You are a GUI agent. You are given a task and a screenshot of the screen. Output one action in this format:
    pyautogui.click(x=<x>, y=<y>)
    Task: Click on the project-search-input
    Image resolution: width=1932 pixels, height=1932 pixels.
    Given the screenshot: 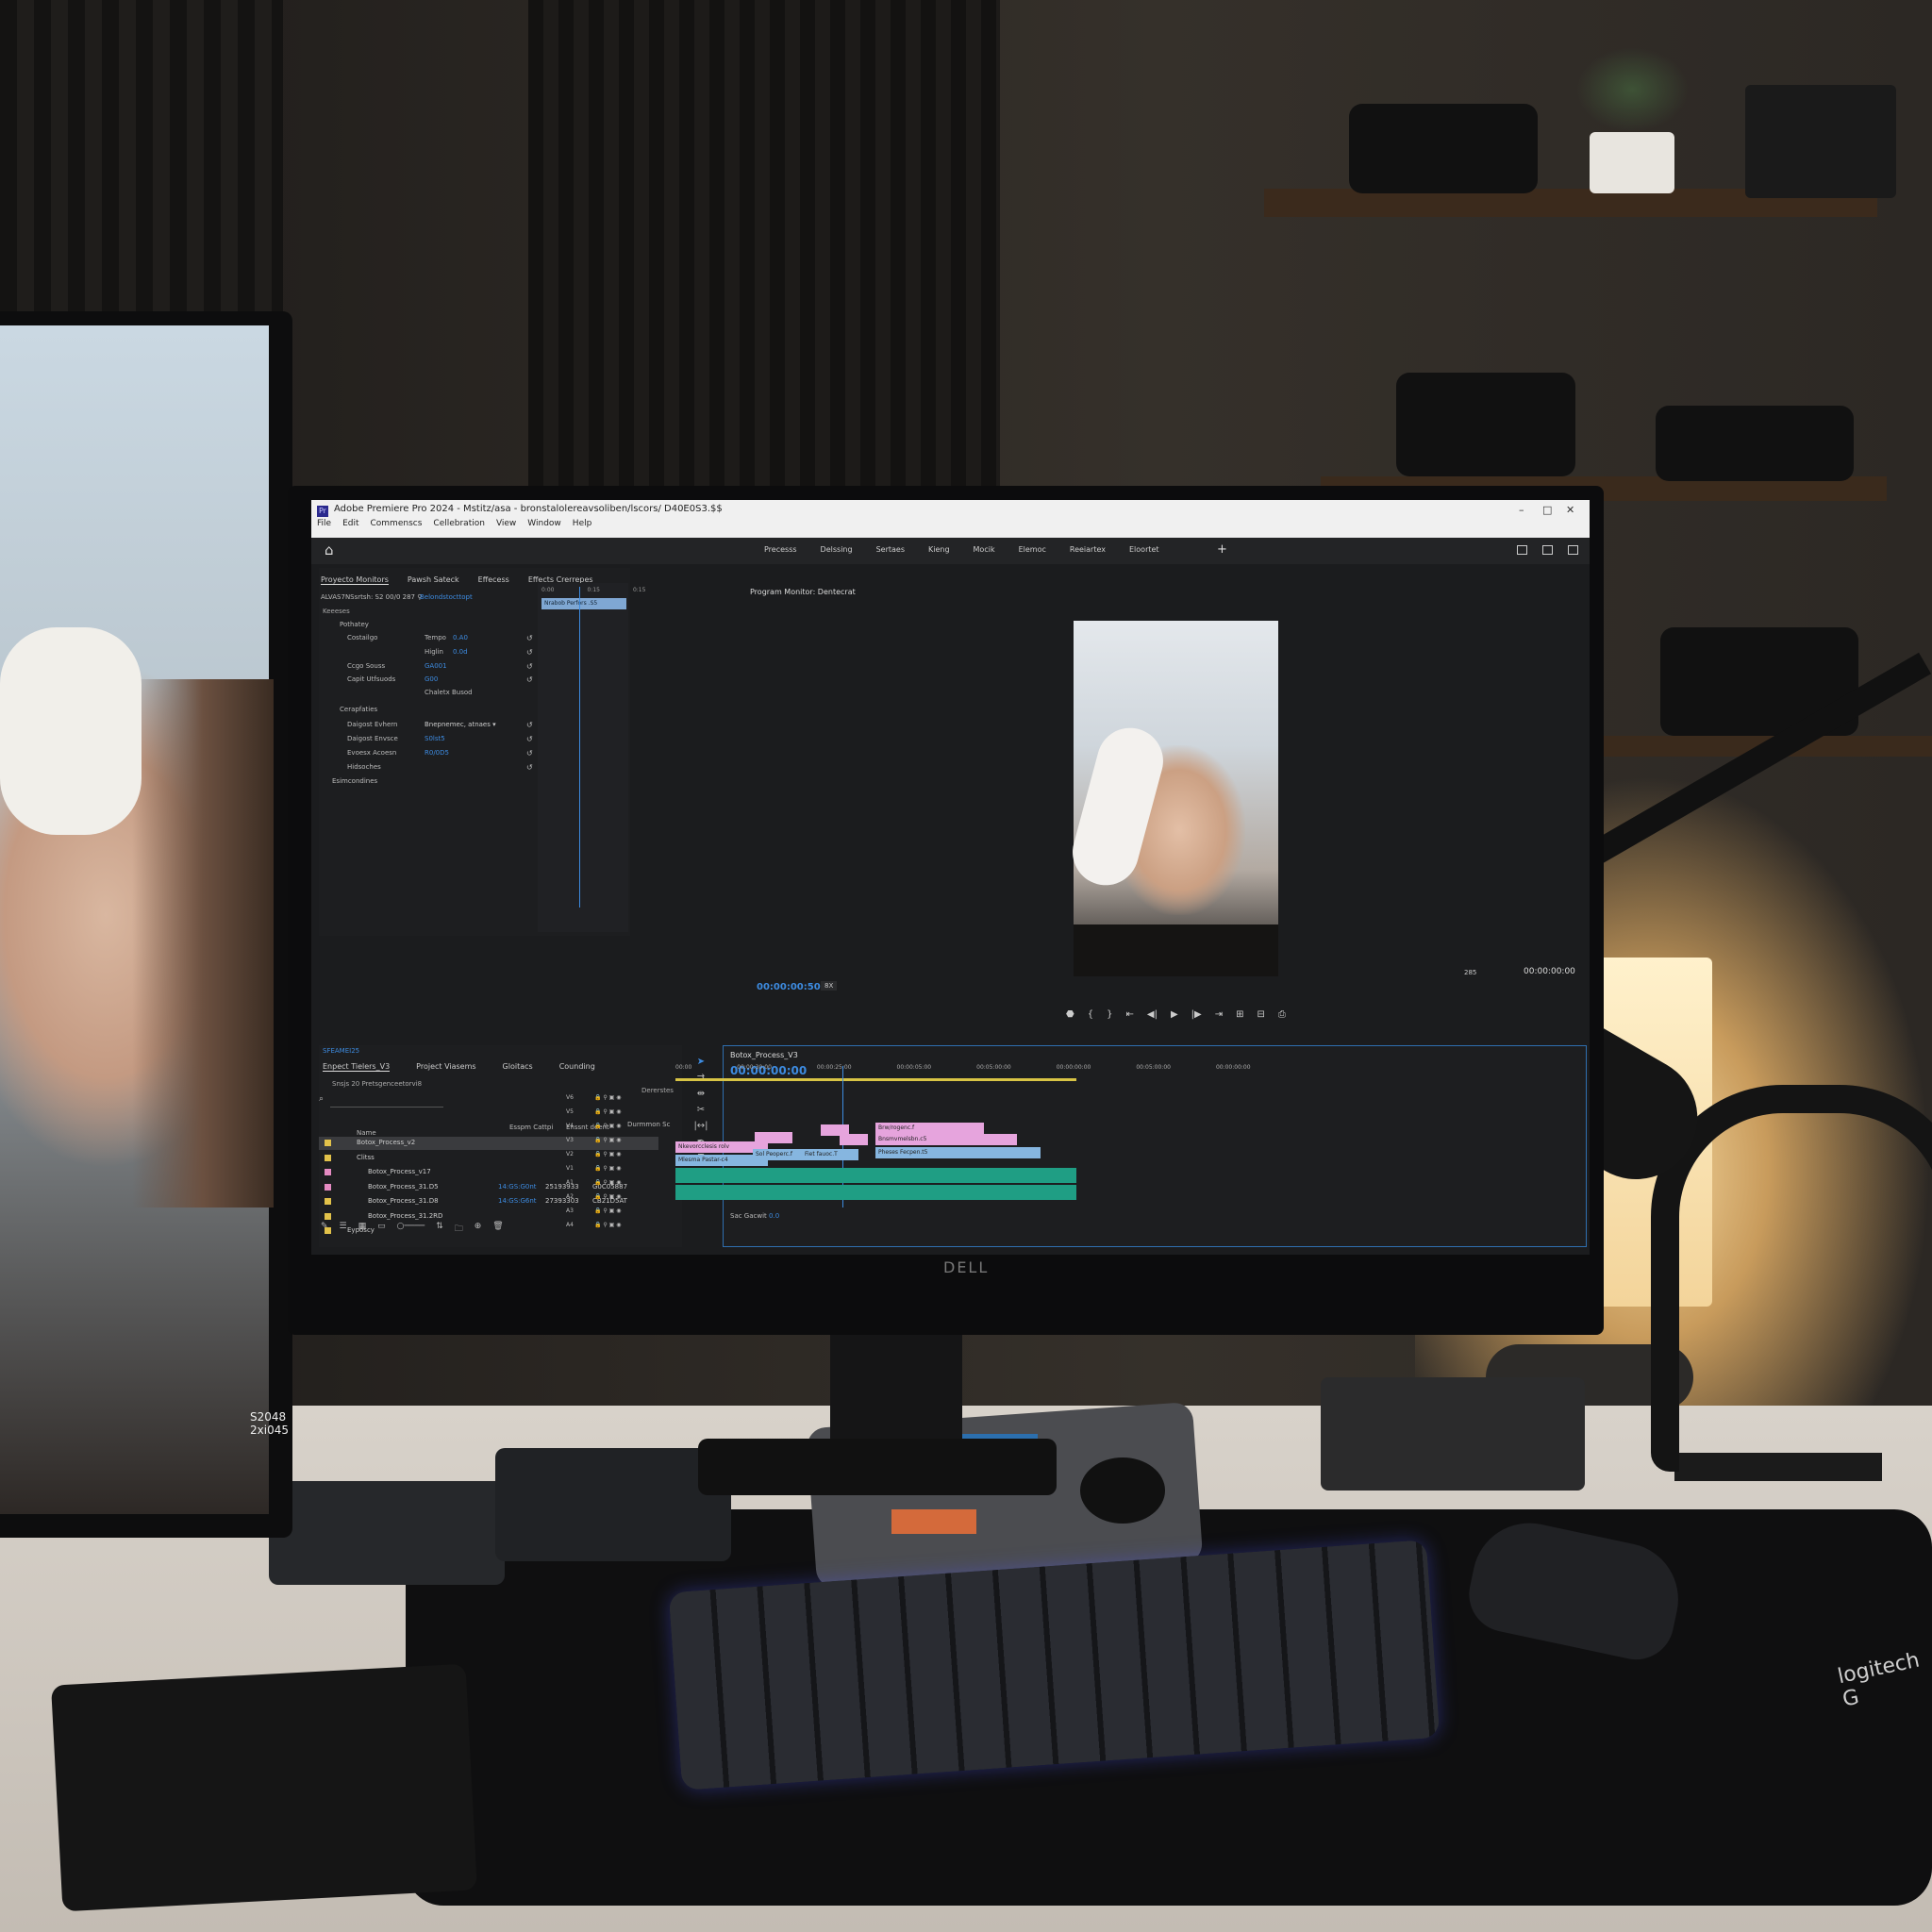 What is the action you would take?
    pyautogui.click(x=386, y=1103)
    